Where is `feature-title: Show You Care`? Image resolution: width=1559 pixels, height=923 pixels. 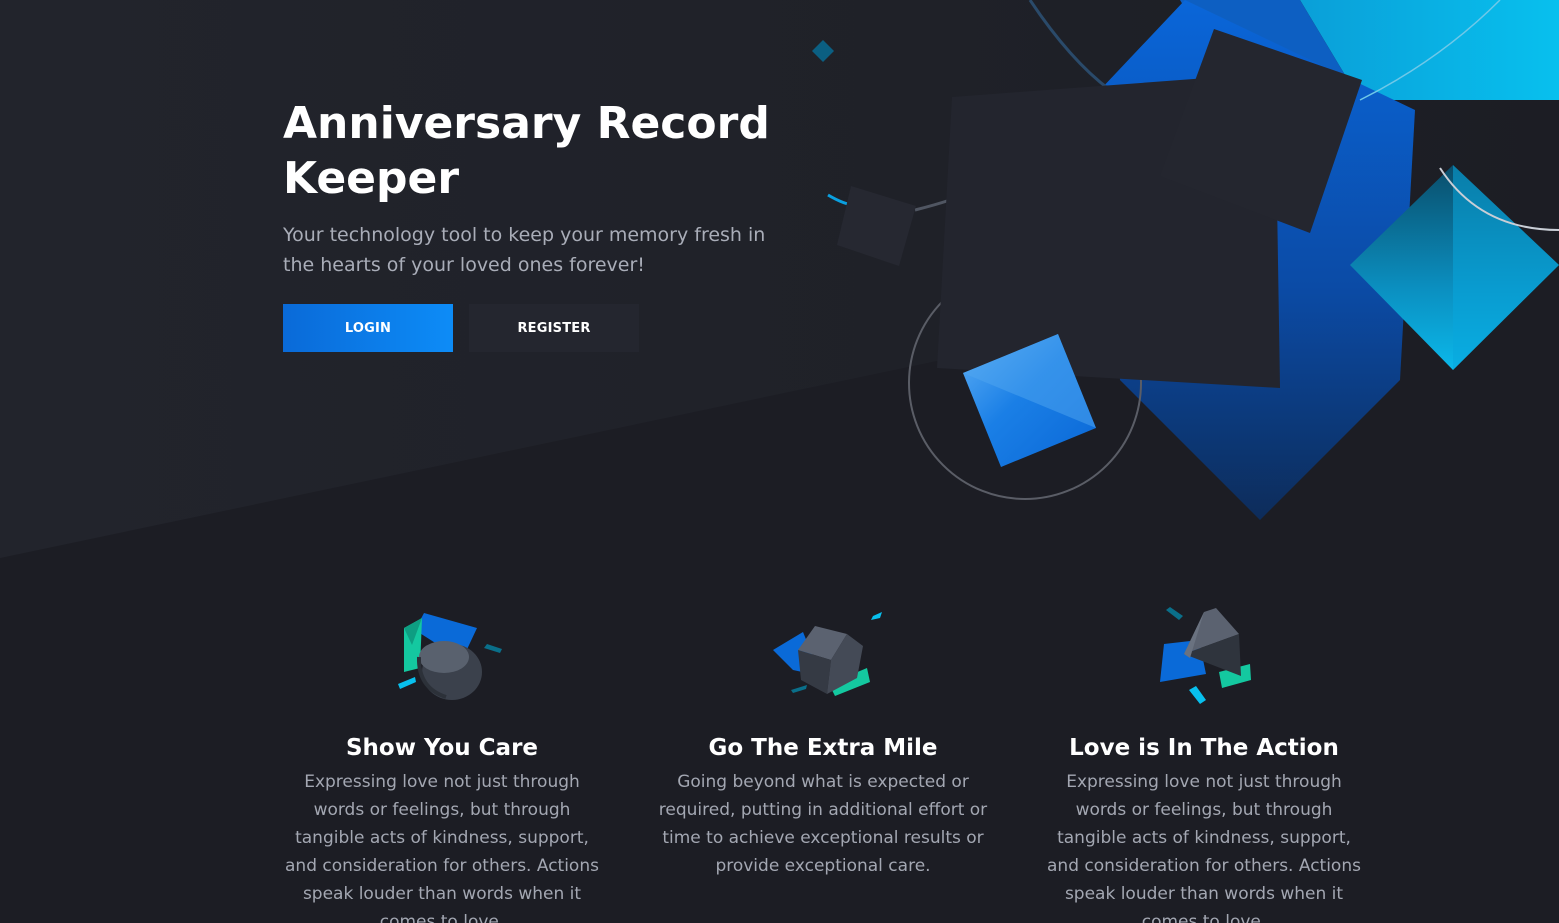 feature-title: Show You Care is located at coordinates (442, 748).